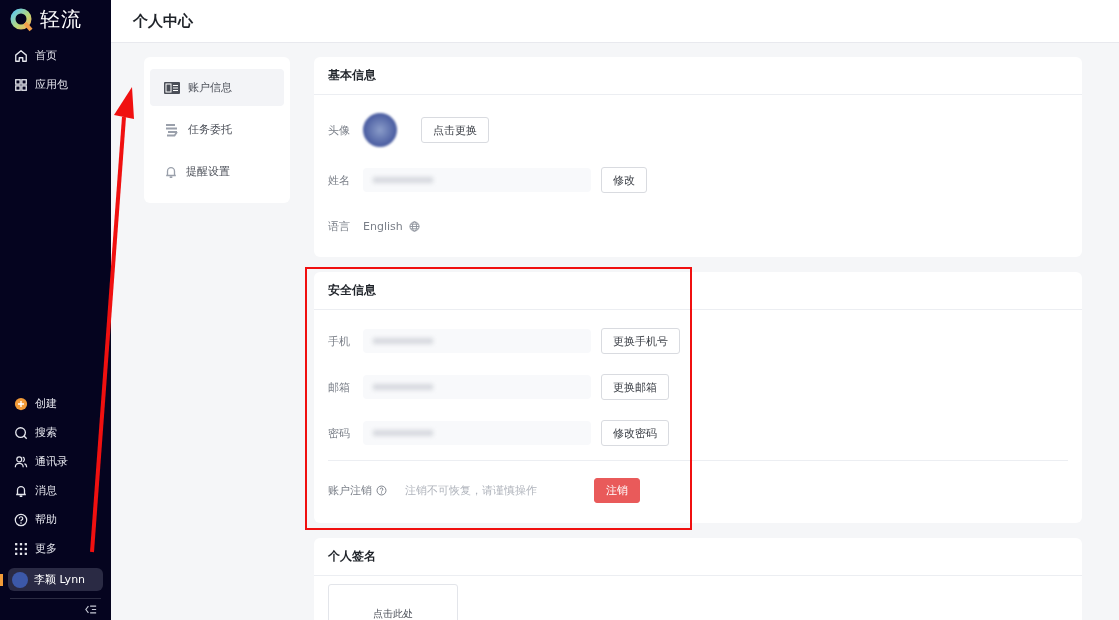  I want to click on field-label: 头像, so click(339, 130).